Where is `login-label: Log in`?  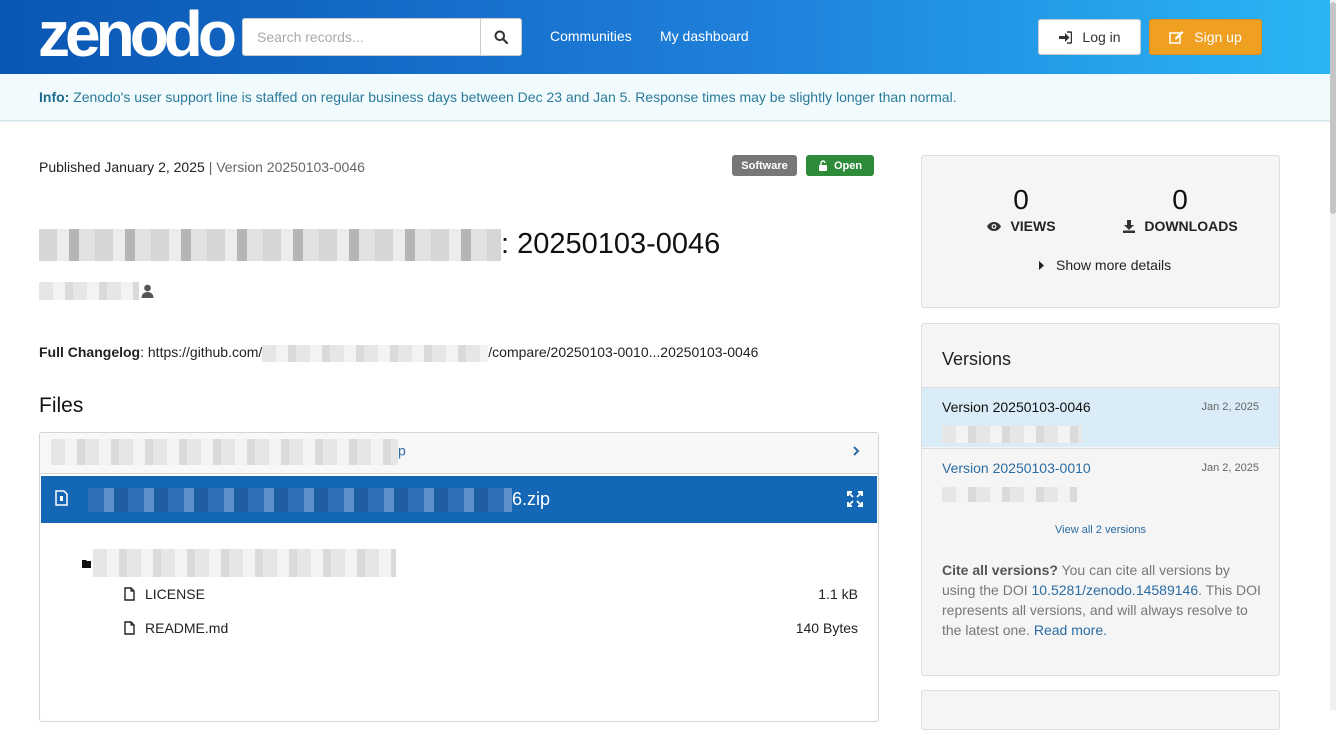 login-label: Log in is located at coordinates (1101, 37).